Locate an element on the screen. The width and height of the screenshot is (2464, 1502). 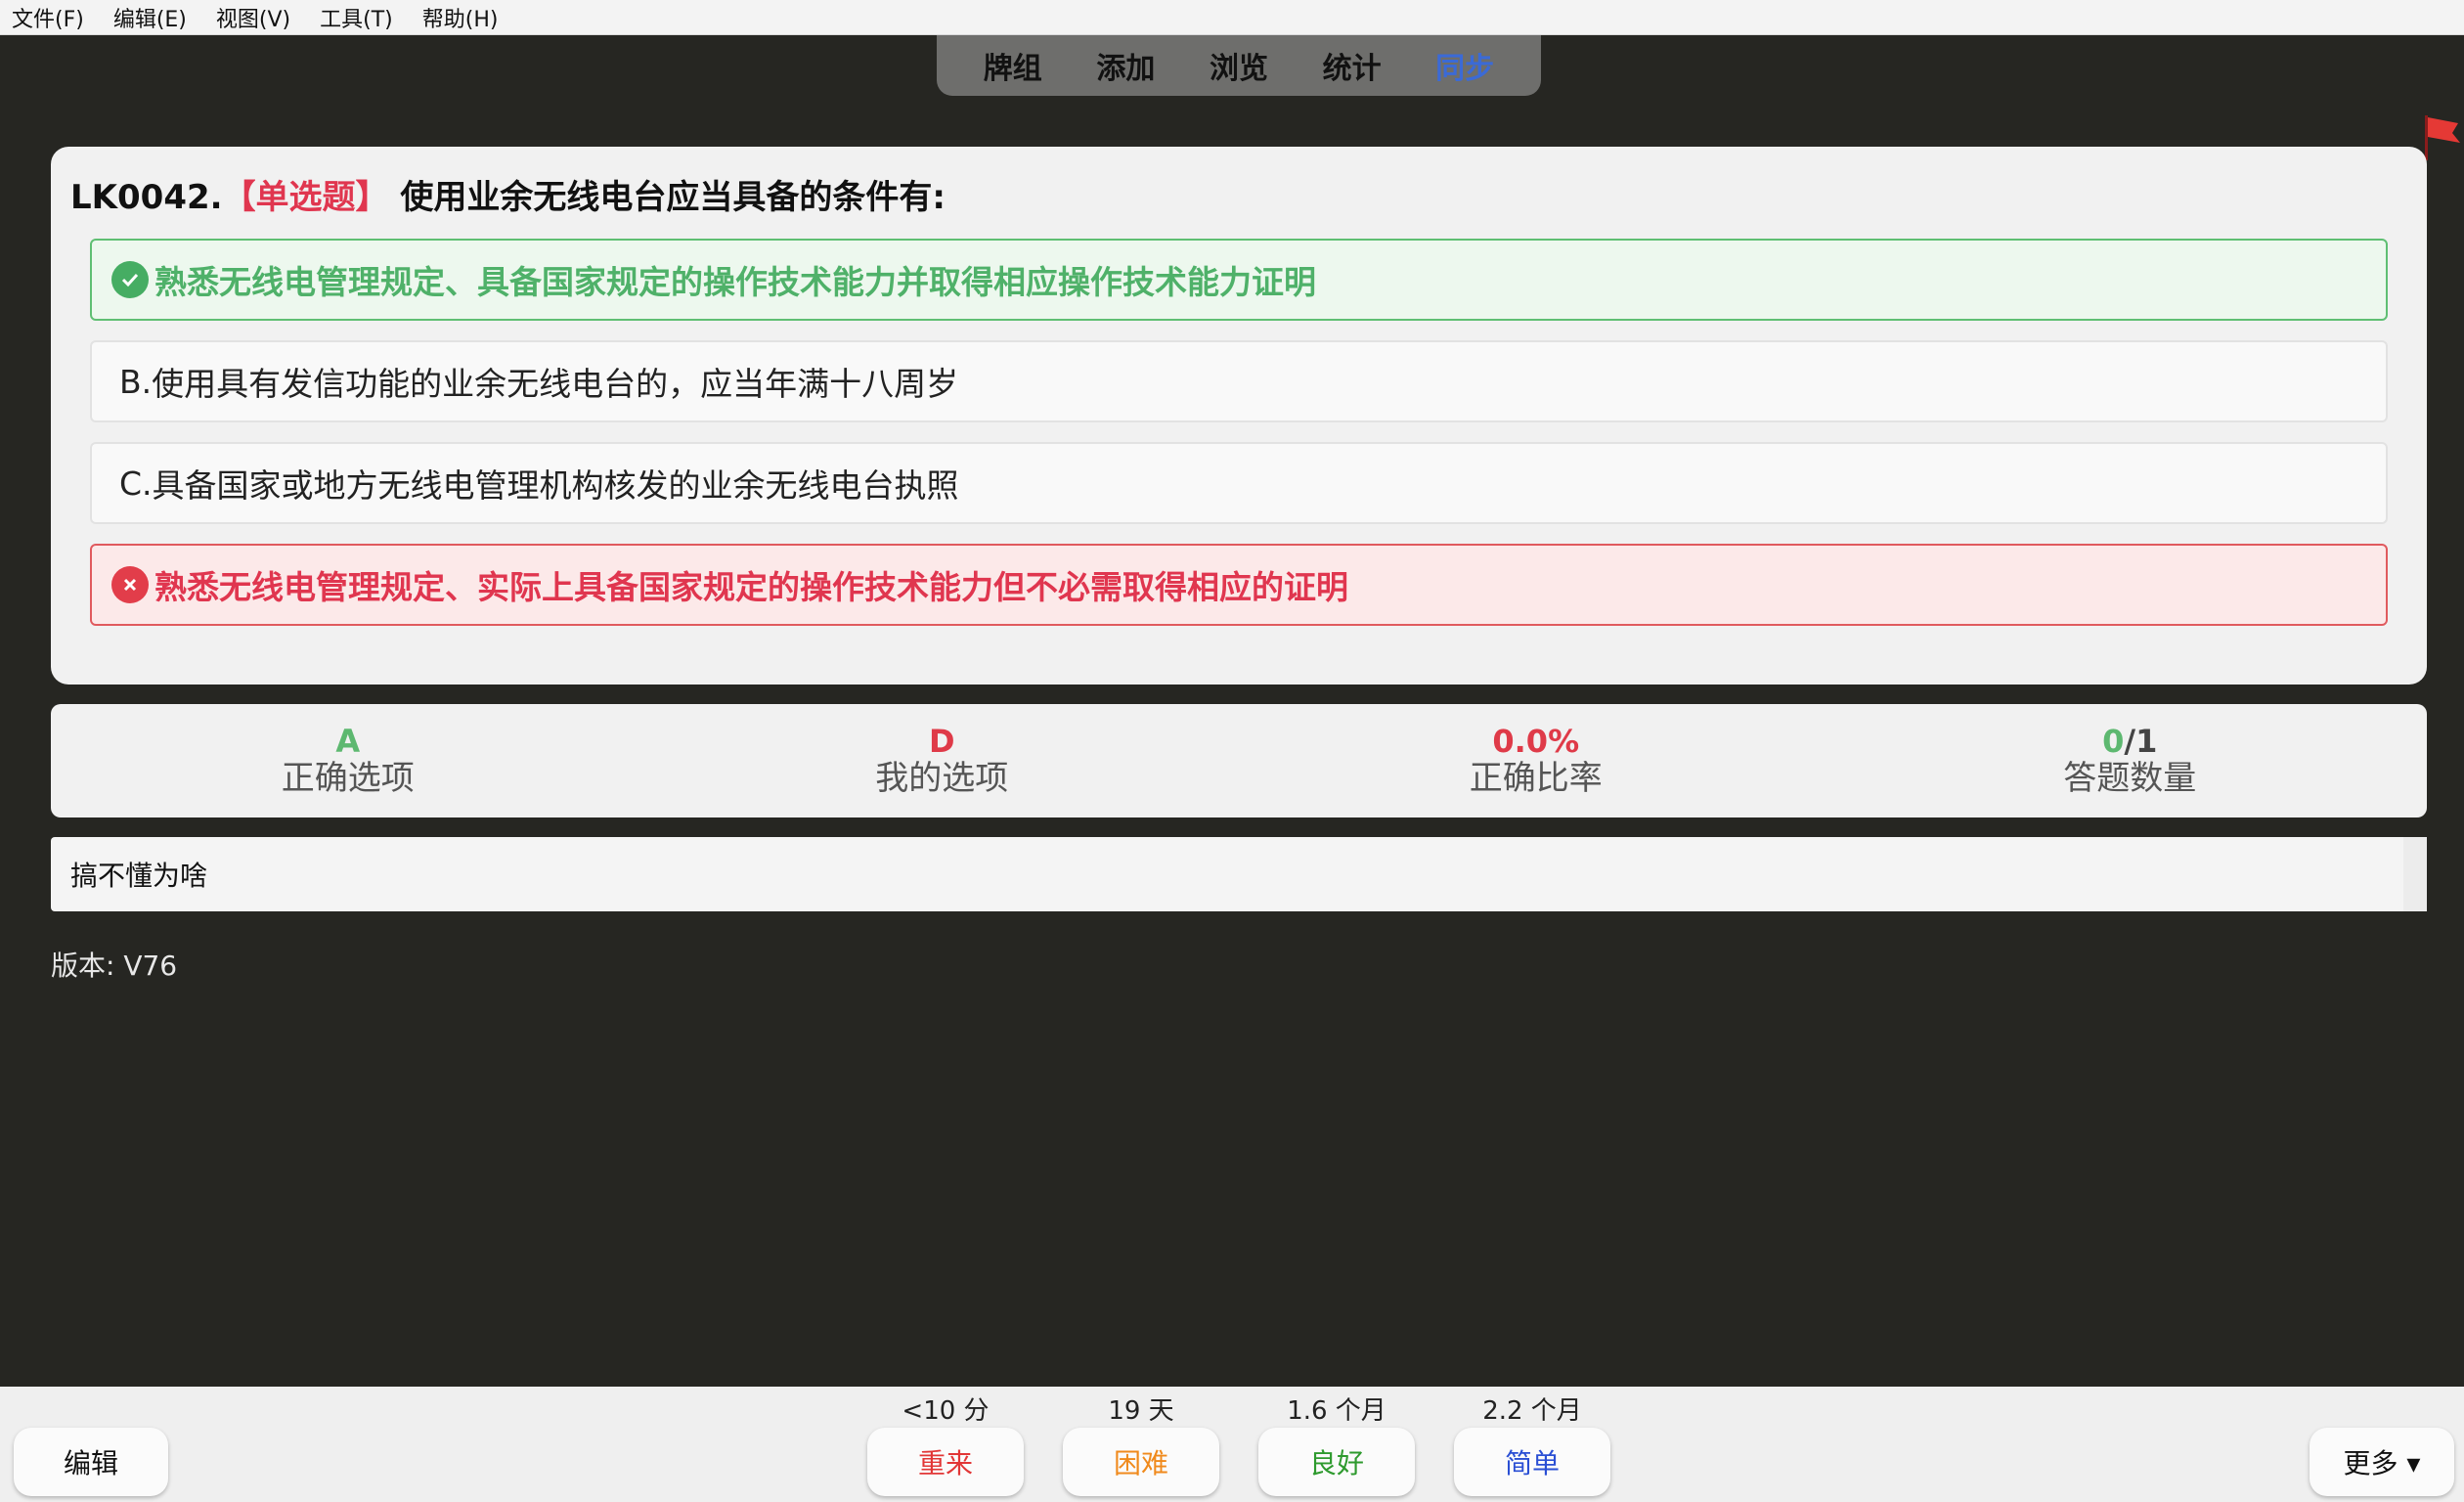
nav-sync: 同步 is located at coordinates (1464, 66).